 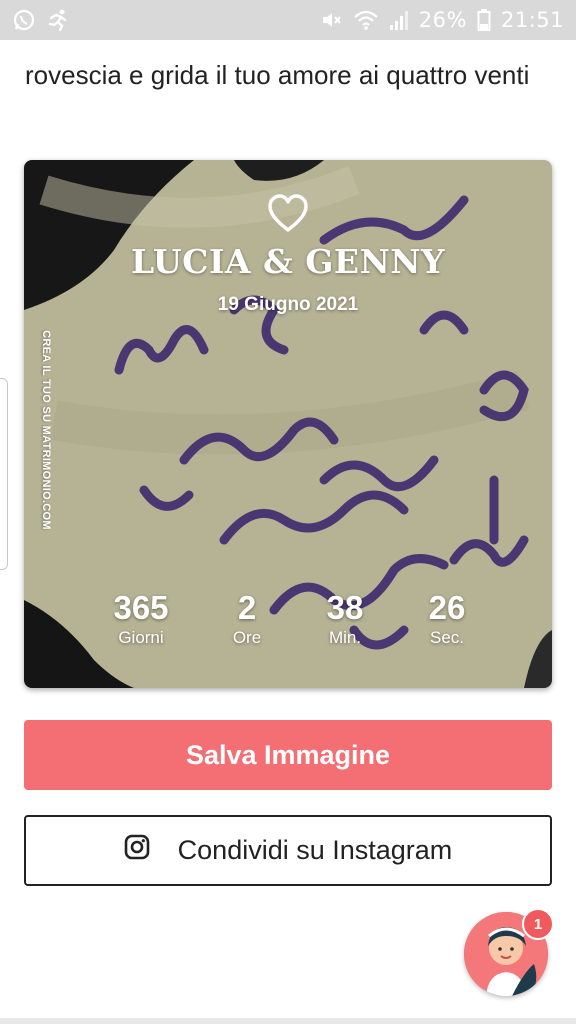 I want to click on countdown-days: 365 Giorni, so click(x=141, y=618).